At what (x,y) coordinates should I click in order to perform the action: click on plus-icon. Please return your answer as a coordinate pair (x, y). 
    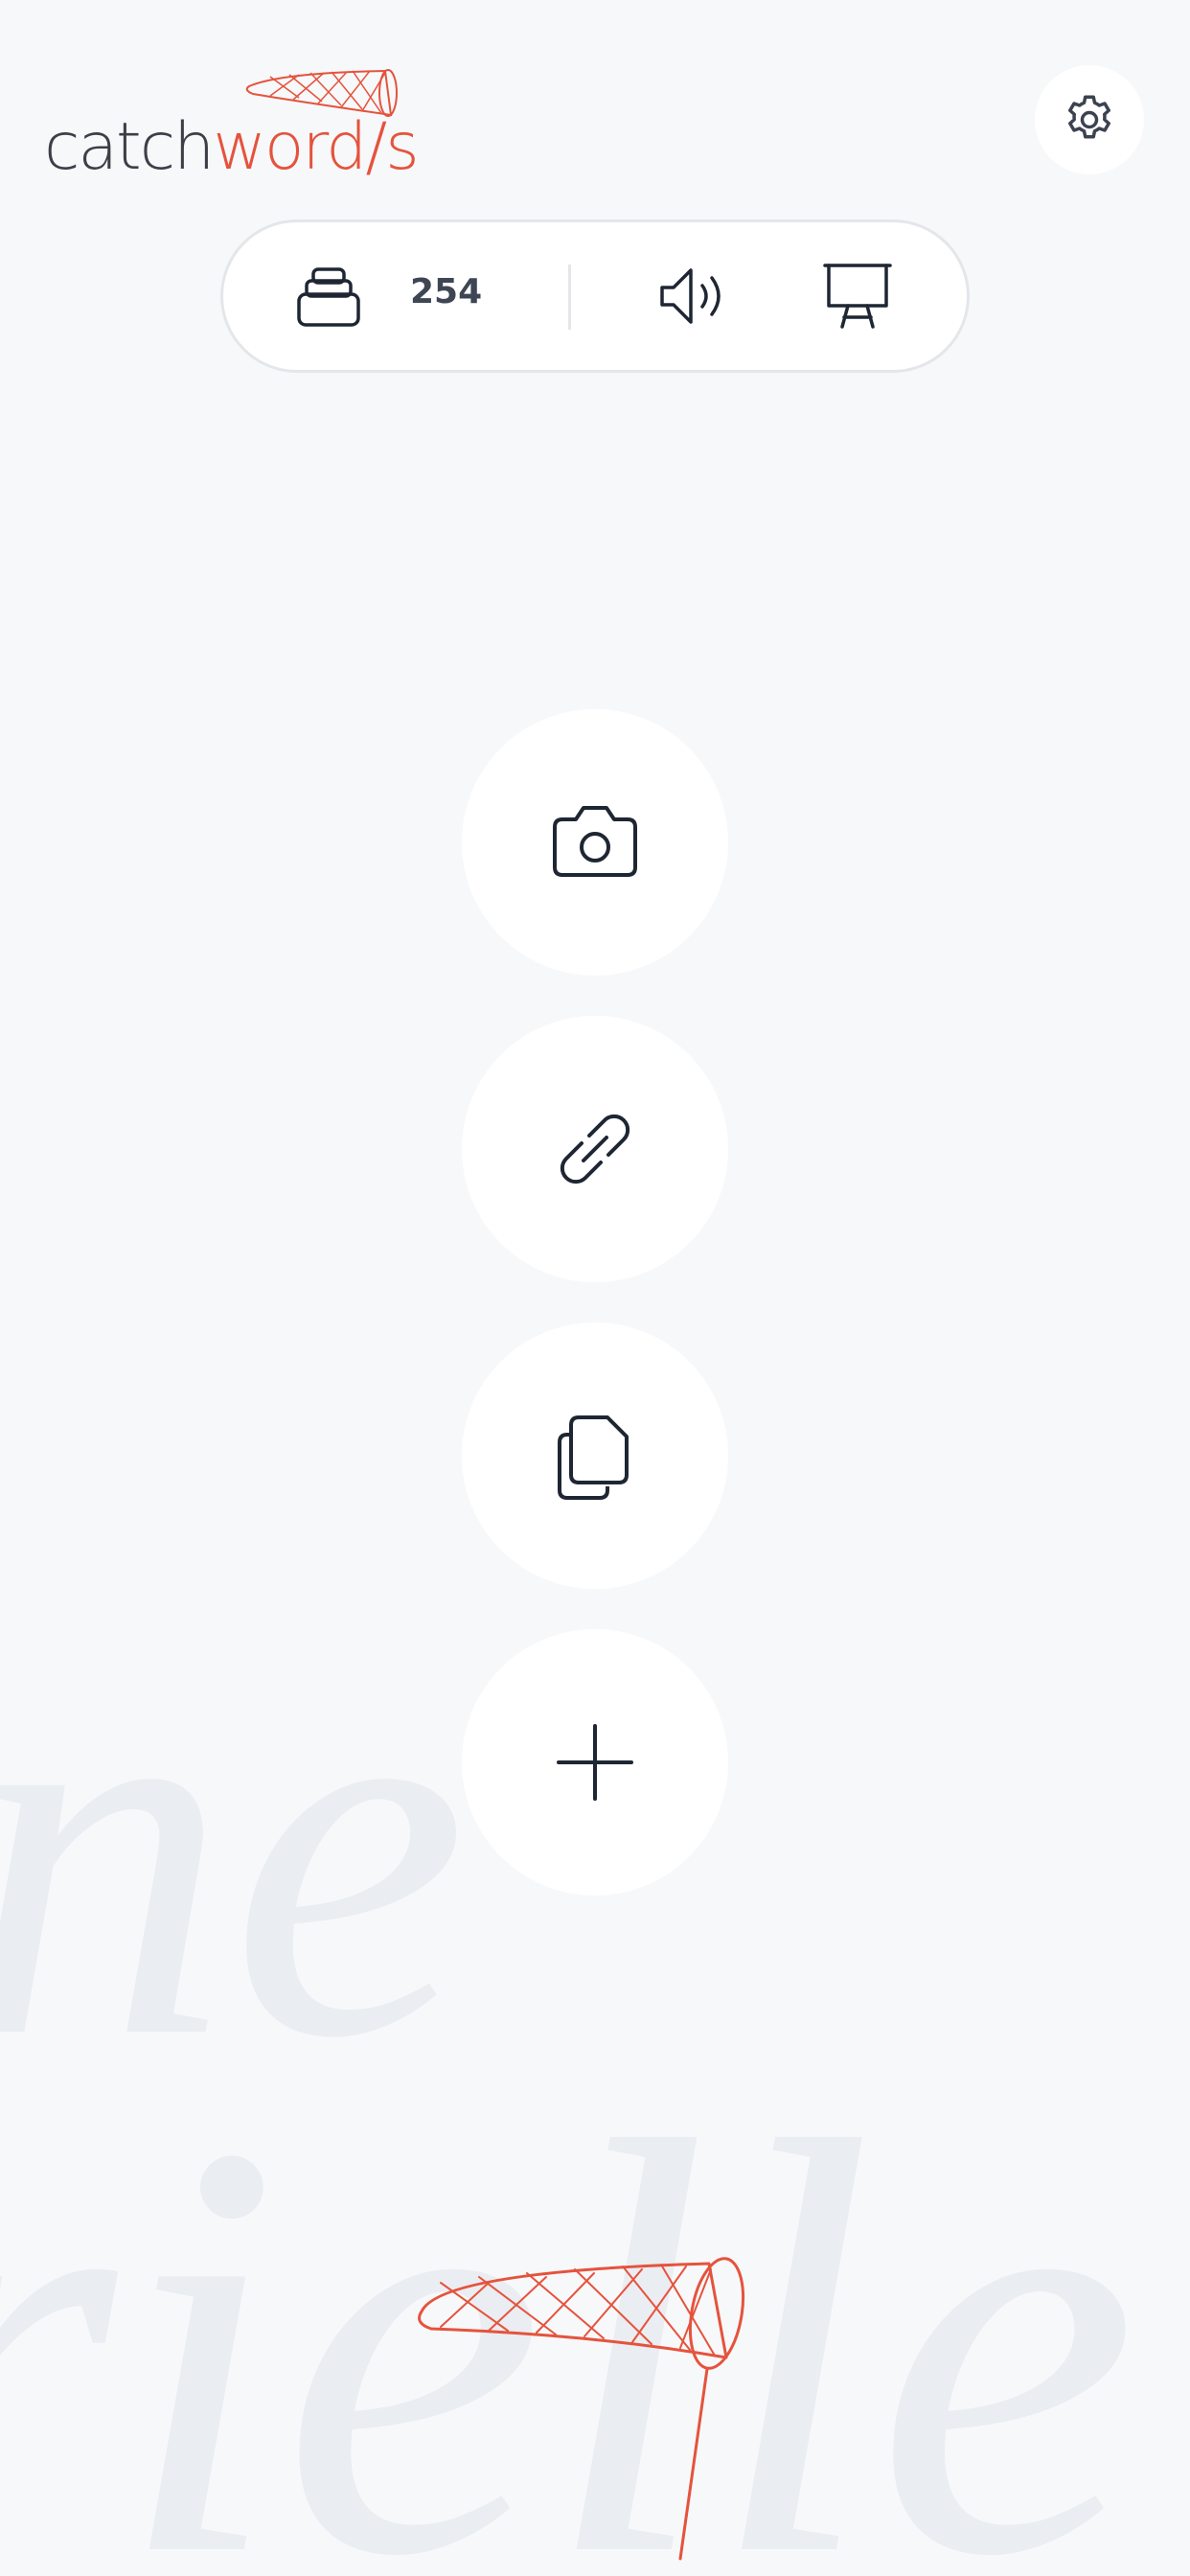
    Looking at the image, I should click on (595, 1763).